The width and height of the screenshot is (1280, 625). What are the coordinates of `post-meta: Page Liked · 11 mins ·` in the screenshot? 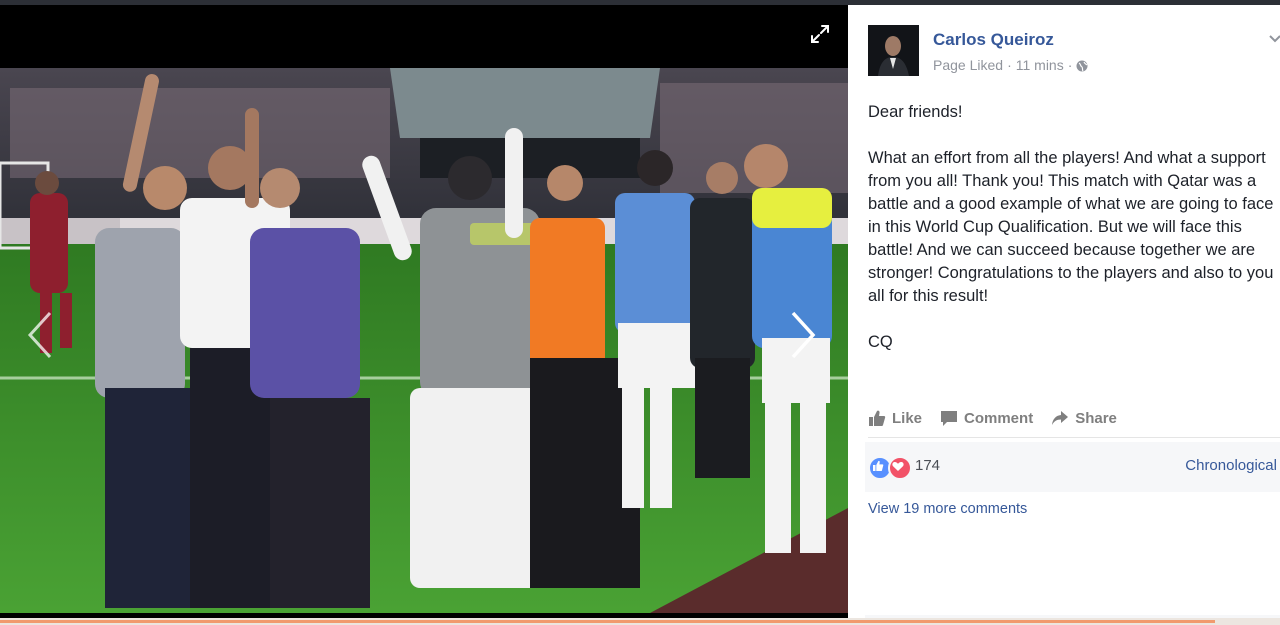 It's located at (1010, 65).